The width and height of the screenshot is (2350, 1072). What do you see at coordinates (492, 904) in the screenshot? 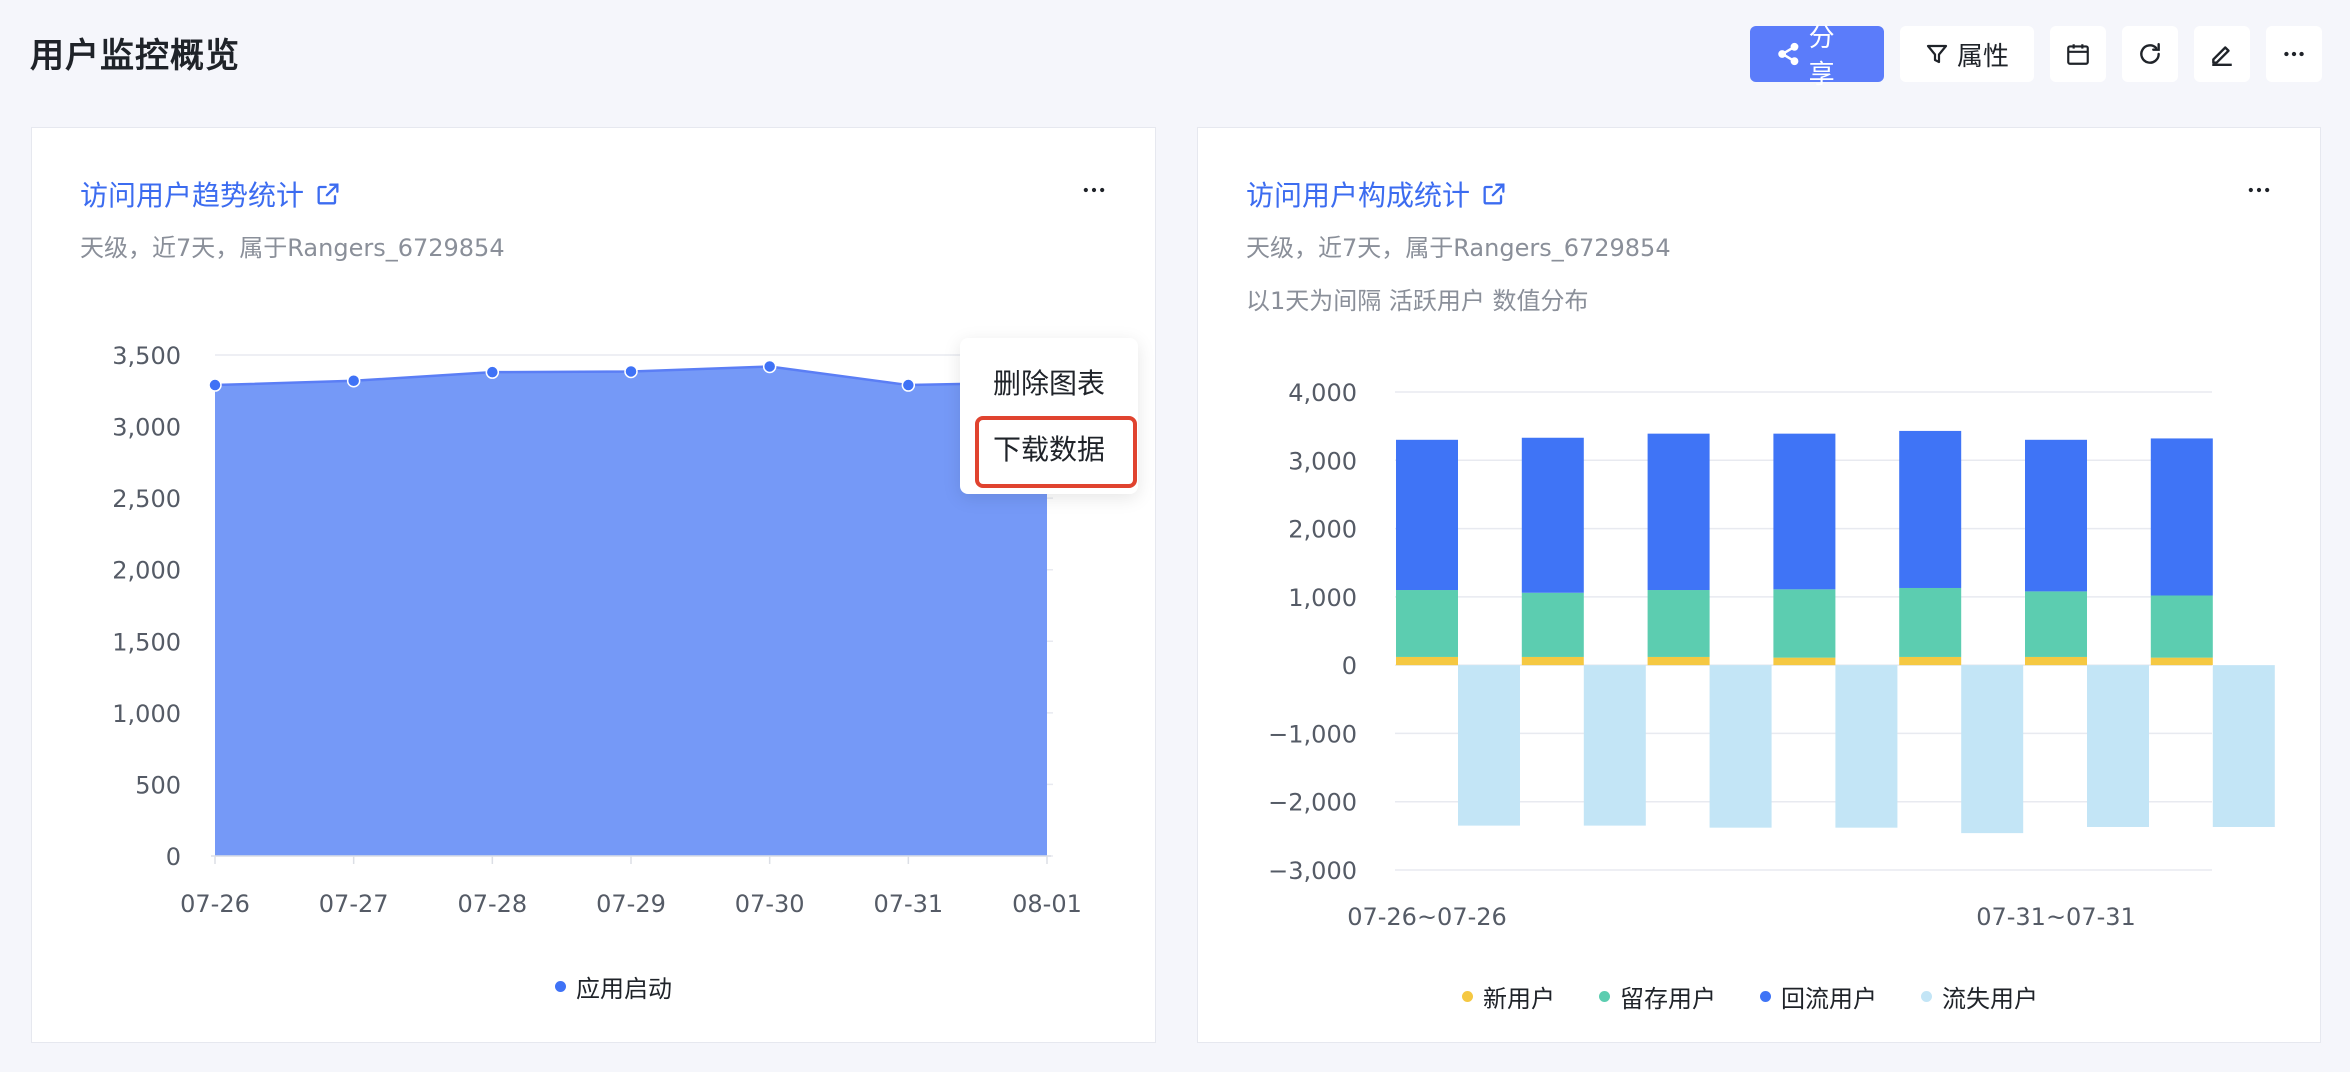
I see `x-tick-label: 07-28` at bounding box center [492, 904].